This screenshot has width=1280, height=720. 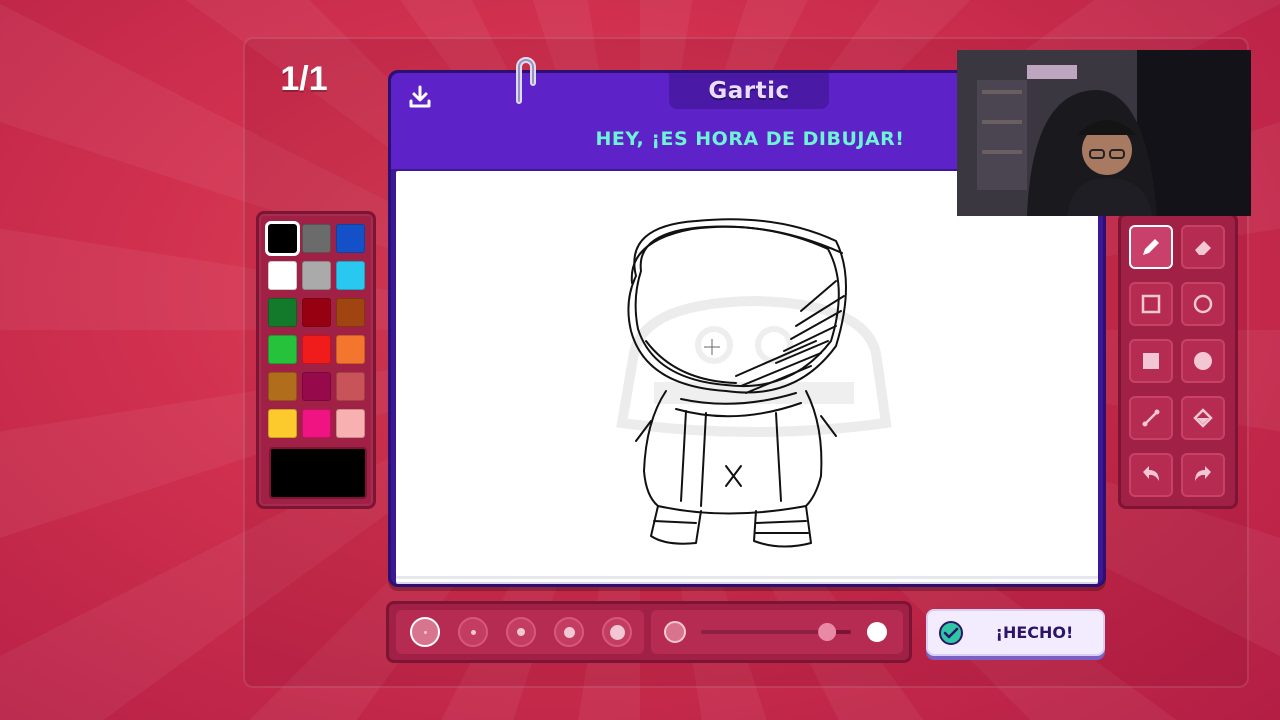 I want to click on rectangle-filled-icon, so click(x=1151, y=361).